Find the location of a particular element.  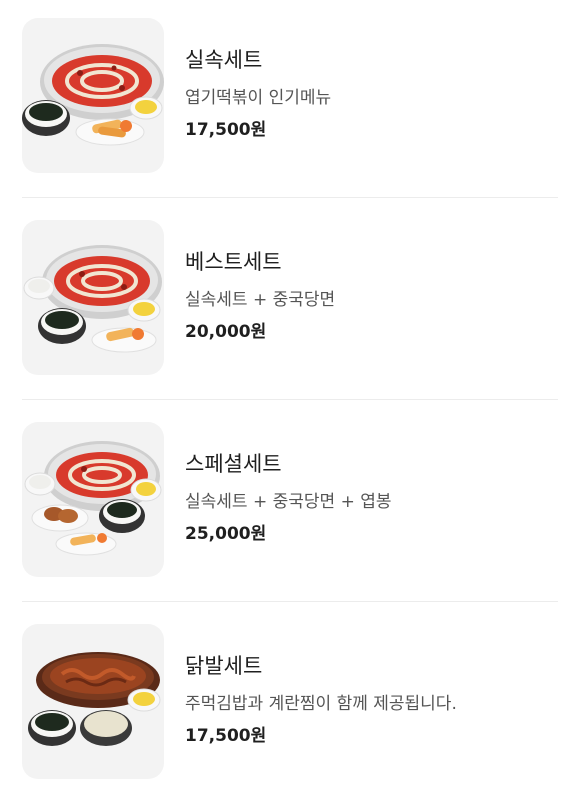

menu-item-description: 실속세트 + 중국당면 is located at coordinates (260, 300).